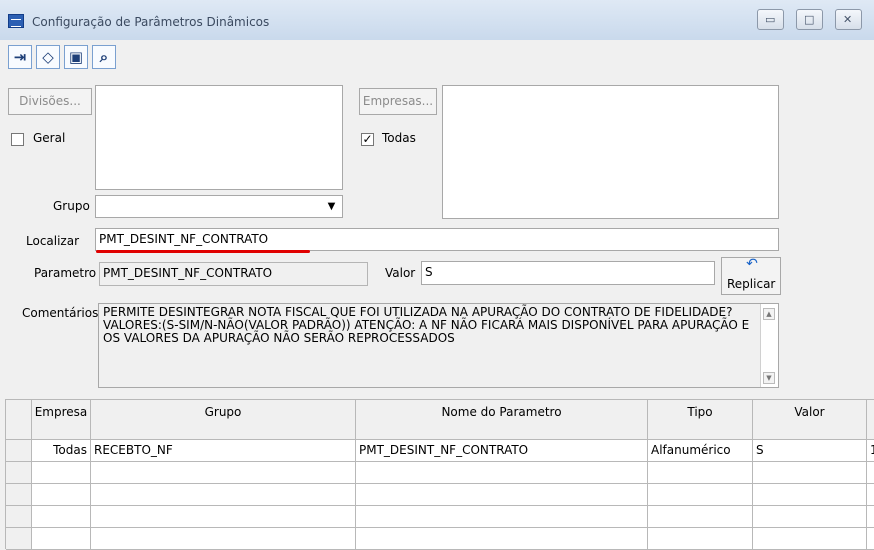 Image resolution: width=874 pixels, height=550 pixels. What do you see at coordinates (769, 378) in the screenshot?
I see `scroll-down-icon: ▼` at bounding box center [769, 378].